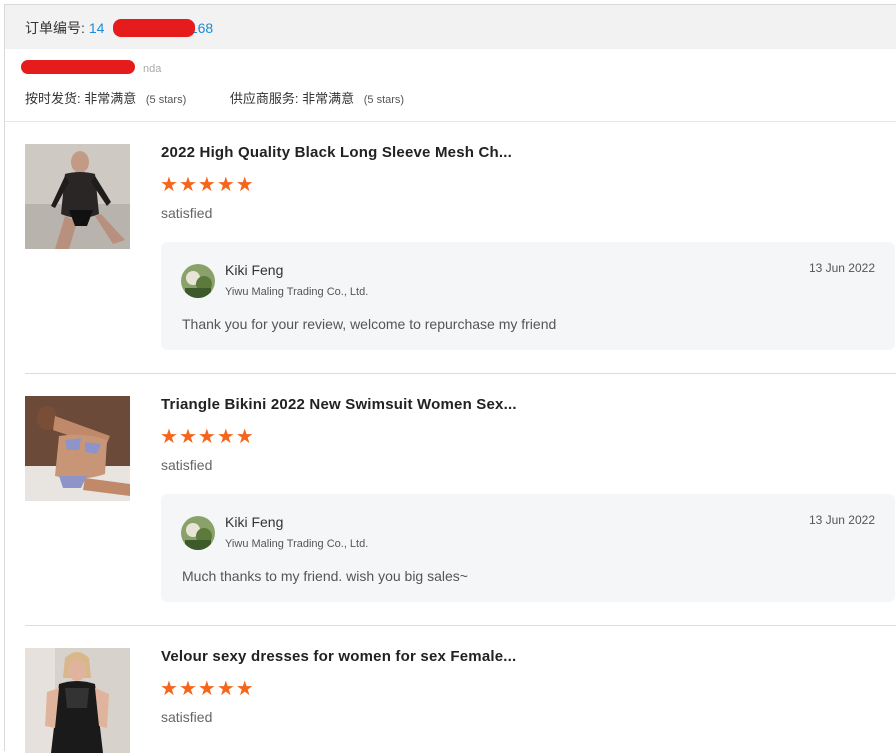 This screenshot has width=896, height=753. I want to click on order-label: 订单编号:, so click(55, 28).